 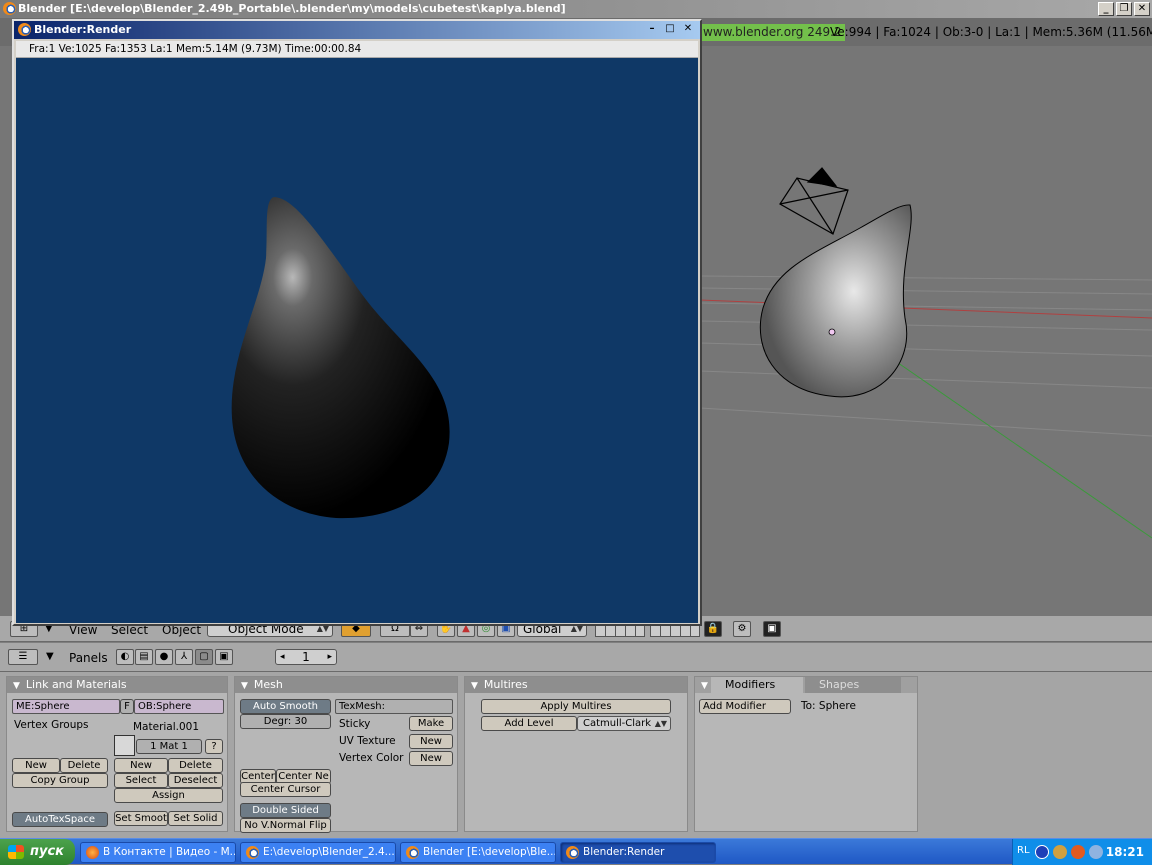 What do you see at coordinates (252, 852) in the screenshot?
I see `blender-task-icon` at bounding box center [252, 852].